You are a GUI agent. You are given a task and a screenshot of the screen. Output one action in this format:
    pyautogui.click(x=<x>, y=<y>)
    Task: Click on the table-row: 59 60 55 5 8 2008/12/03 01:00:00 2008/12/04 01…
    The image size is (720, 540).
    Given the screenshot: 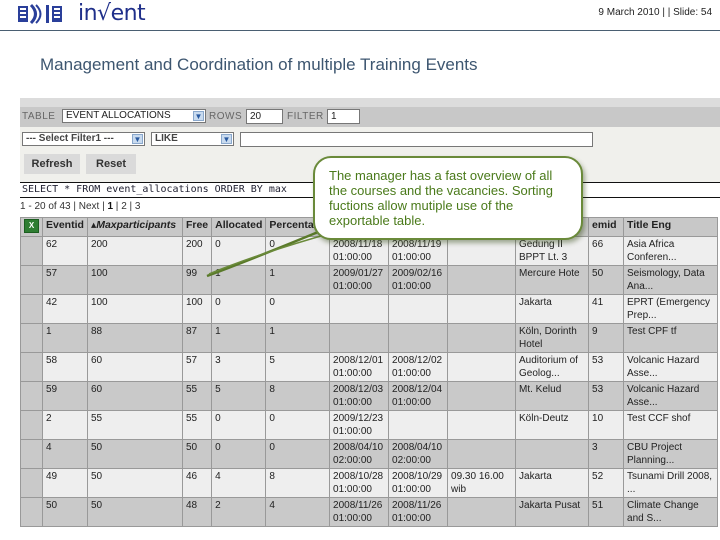 What is the action you would take?
    pyautogui.click(x=369, y=396)
    